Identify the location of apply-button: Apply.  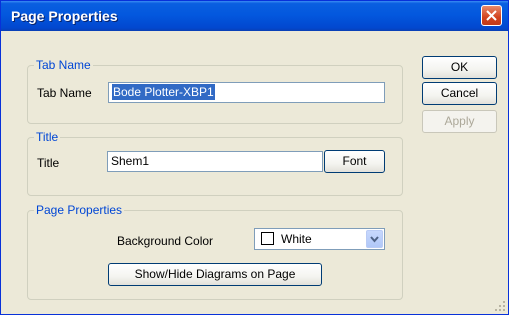
(459, 121).